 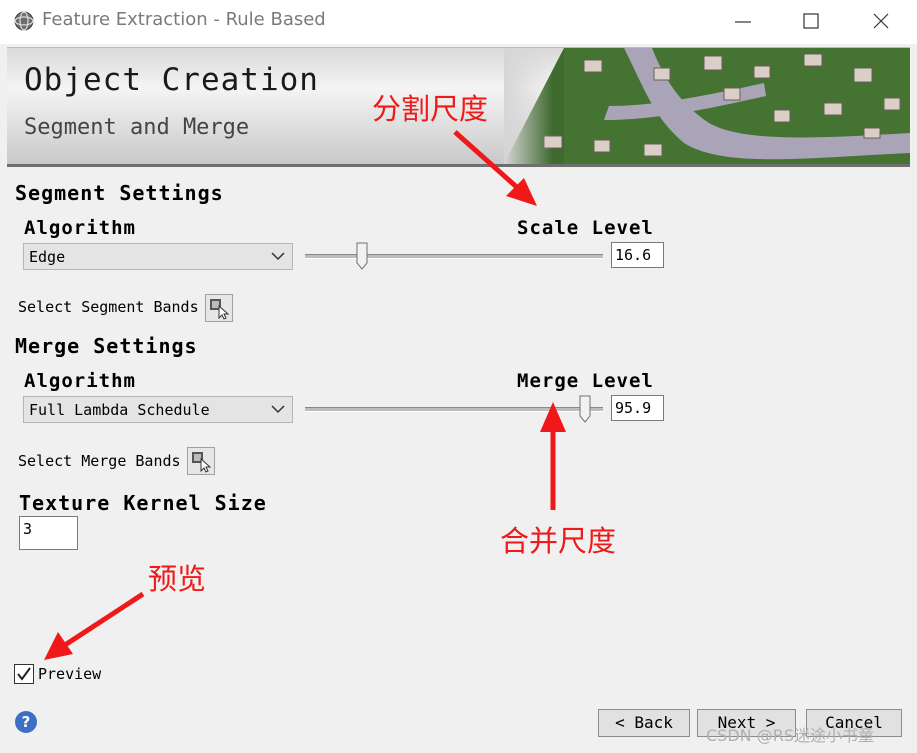 I want to click on checkmark-icon, so click(x=24, y=674).